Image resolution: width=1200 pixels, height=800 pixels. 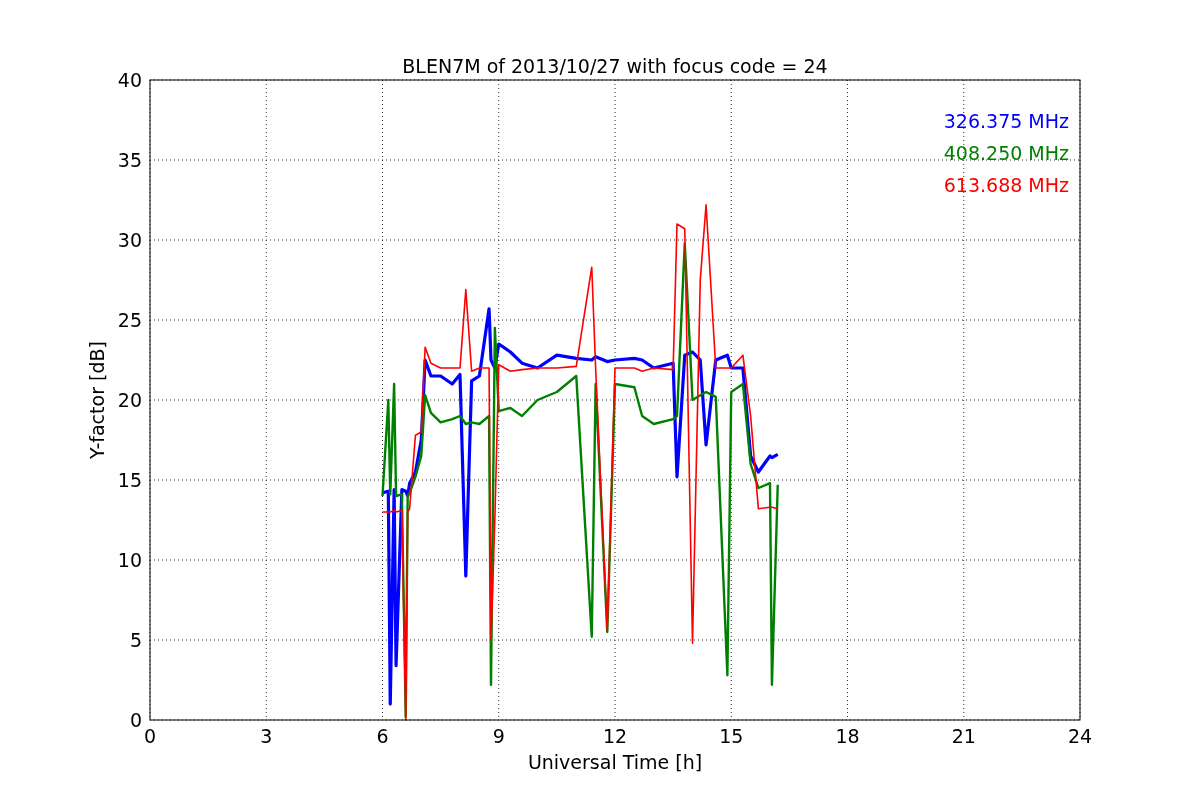 I want to click on x-tick-label: 24, so click(x=1080, y=736).